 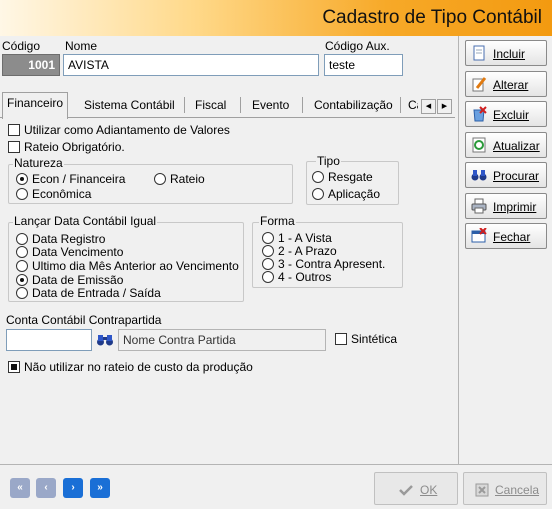 I want to click on forma-option-label: 3 - Contra Apresent., so click(x=332, y=264).